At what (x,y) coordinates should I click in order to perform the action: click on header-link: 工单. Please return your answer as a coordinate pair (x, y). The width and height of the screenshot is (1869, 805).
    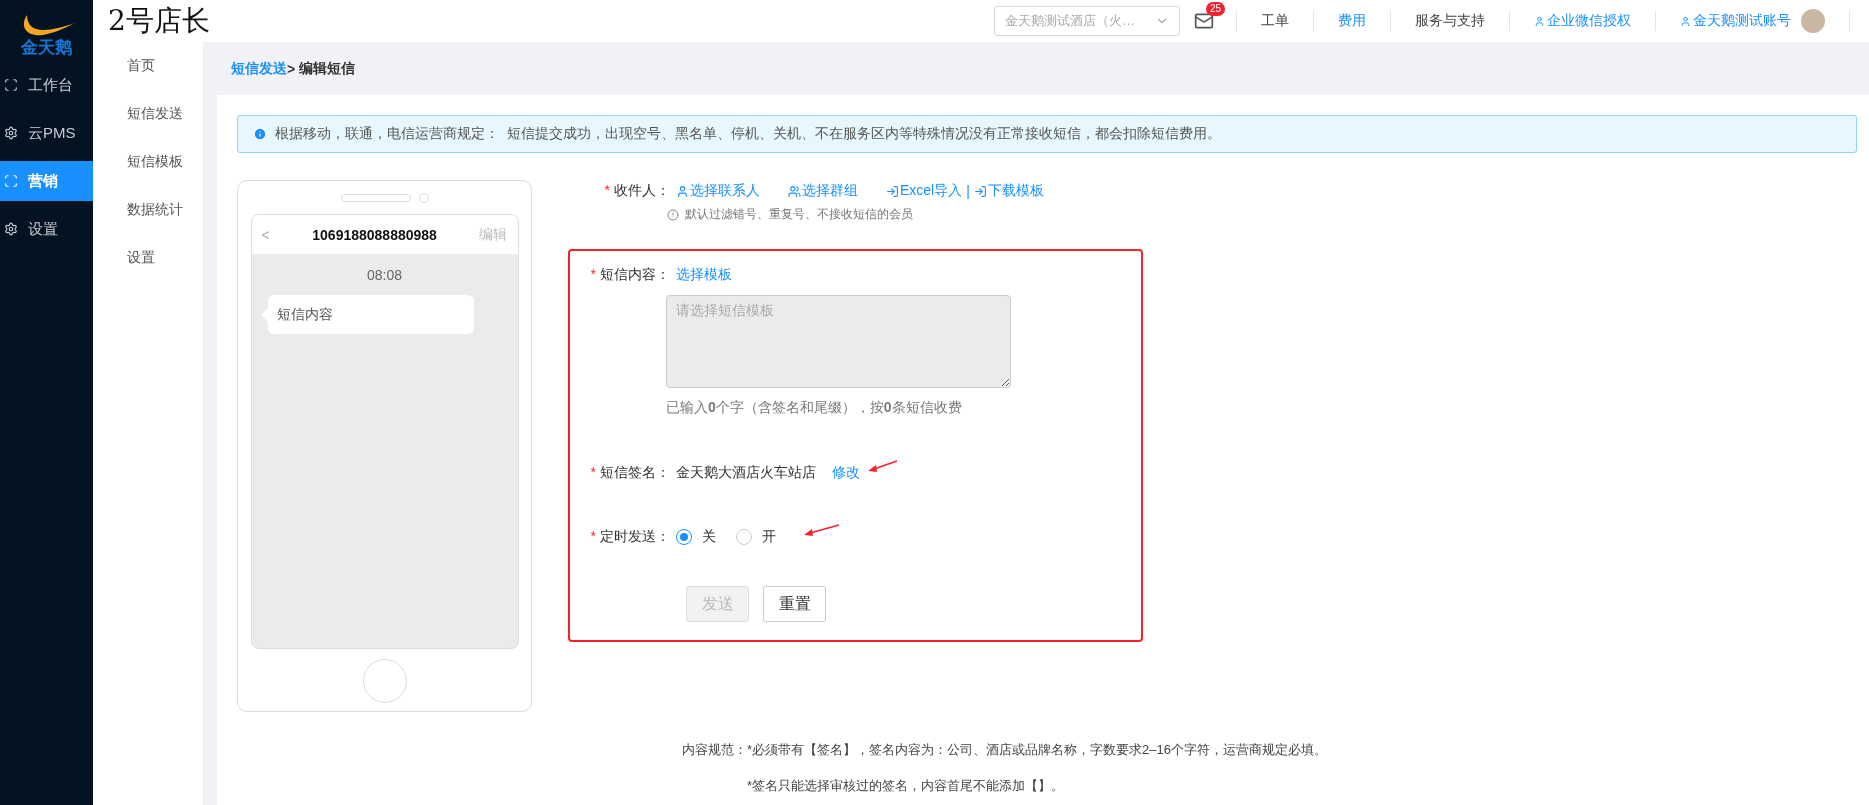
    Looking at the image, I should click on (1275, 21).